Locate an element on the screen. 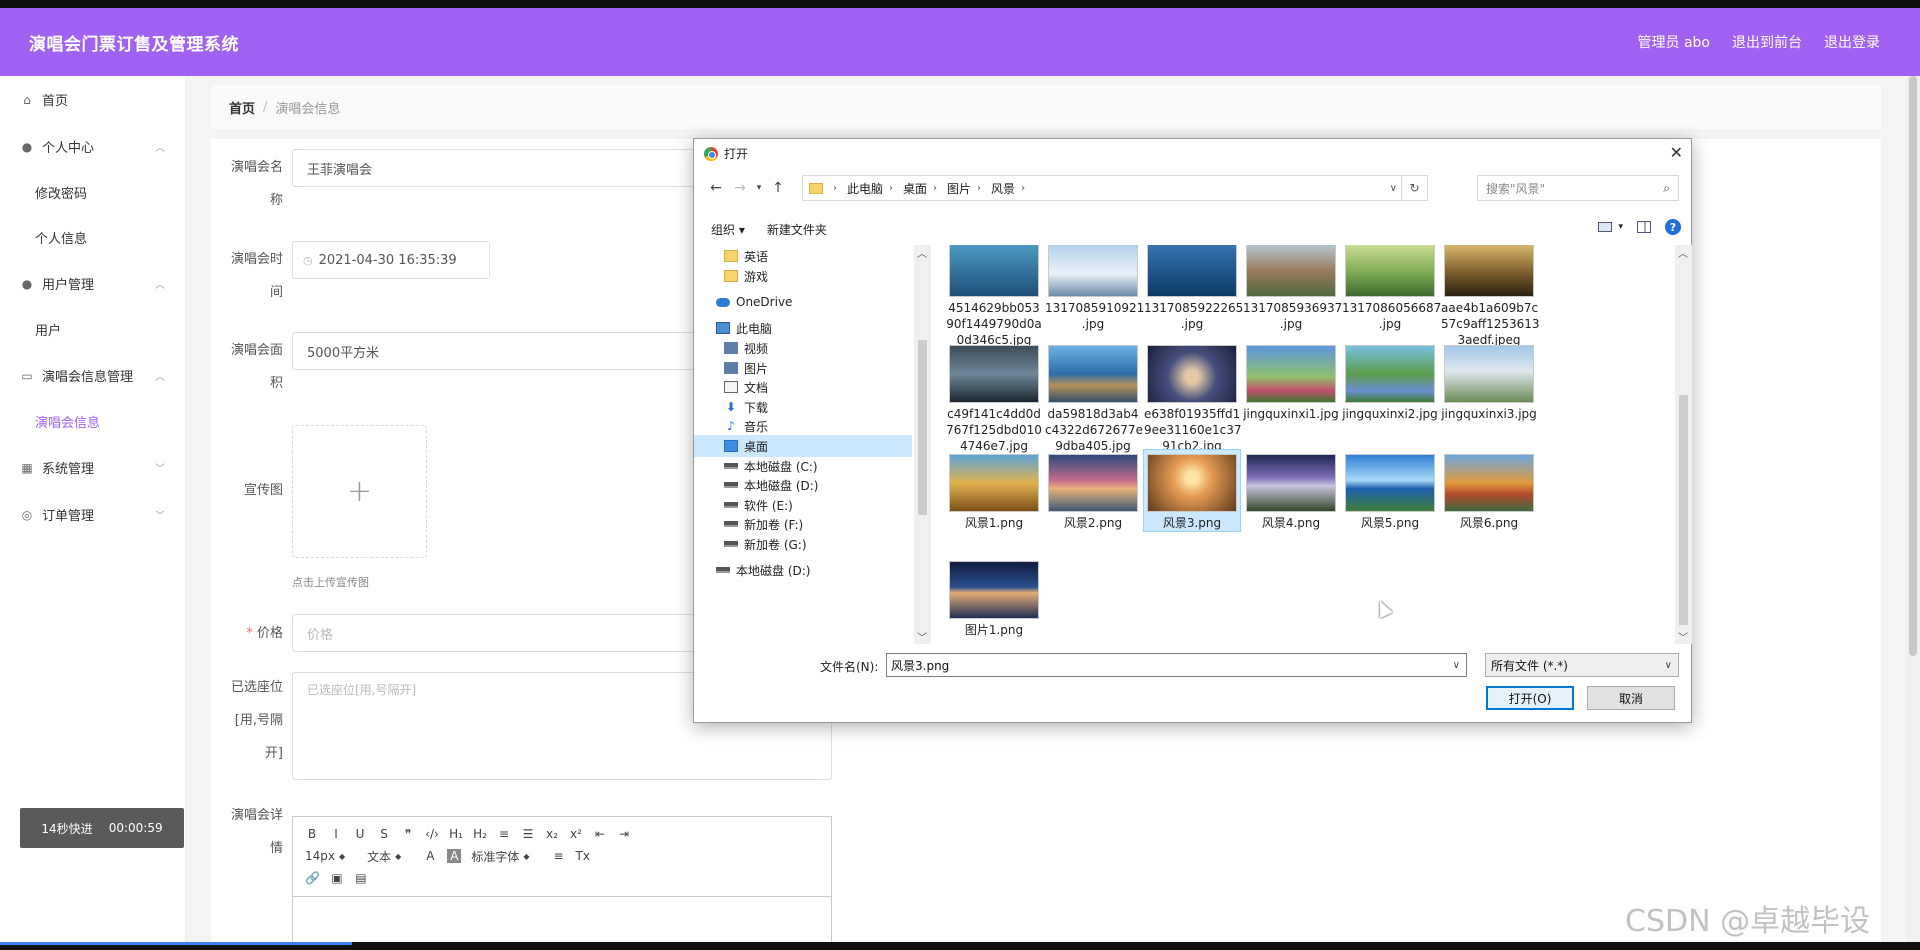 The height and width of the screenshot is (950, 1920). refresh-icon: ↻ is located at coordinates (1414, 188).